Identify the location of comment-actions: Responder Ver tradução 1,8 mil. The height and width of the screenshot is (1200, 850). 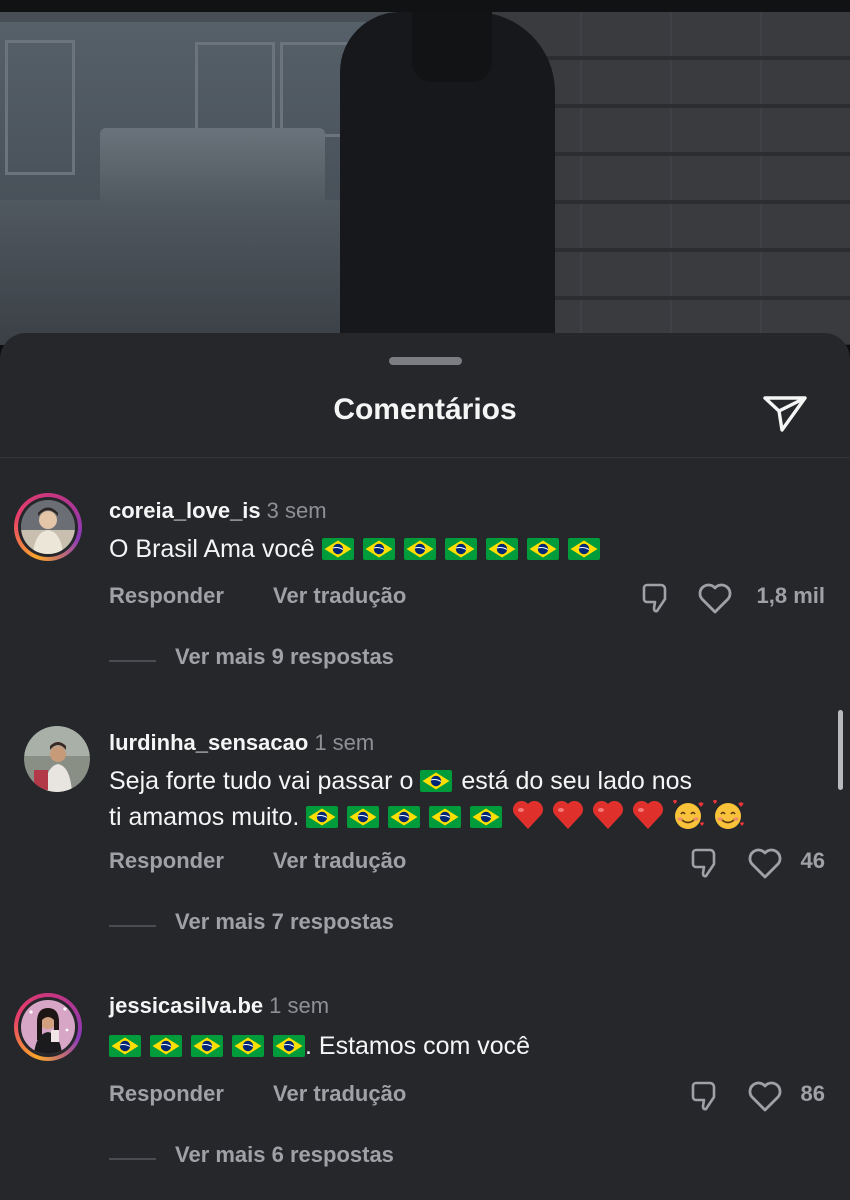
(469, 598).